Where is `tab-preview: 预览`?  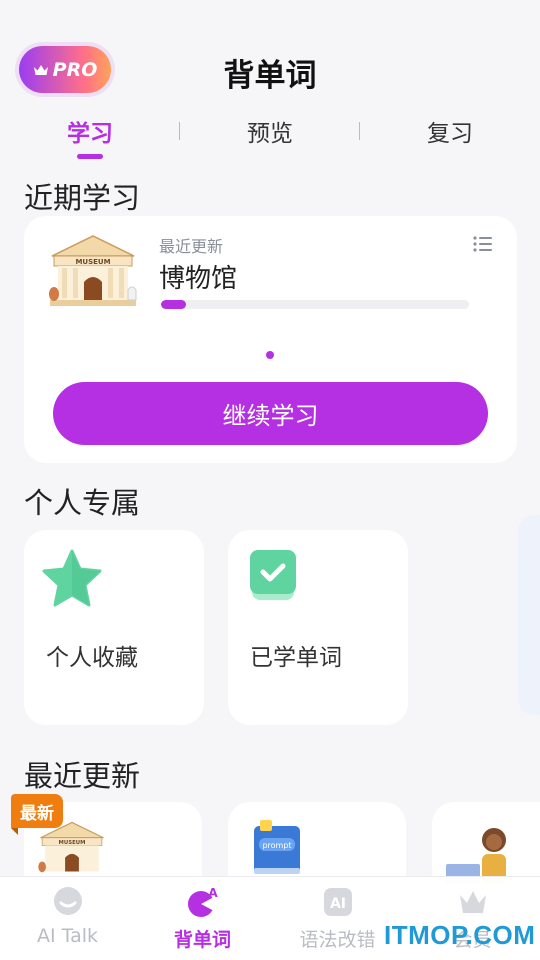
tab-preview: 预览 is located at coordinates (270, 131).